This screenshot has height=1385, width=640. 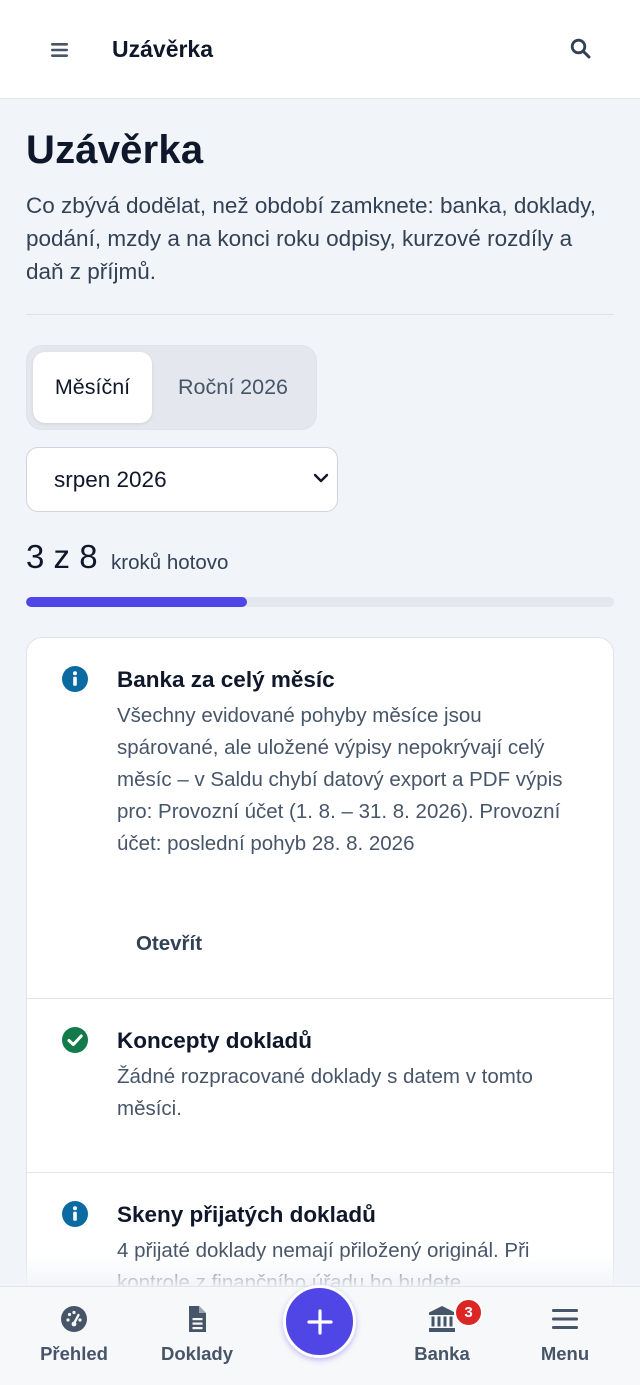 What do you see at coordinates (115, 150) in the screenshot?
I see `page-title: Uzávěrka` at bounding box center [115, 150].